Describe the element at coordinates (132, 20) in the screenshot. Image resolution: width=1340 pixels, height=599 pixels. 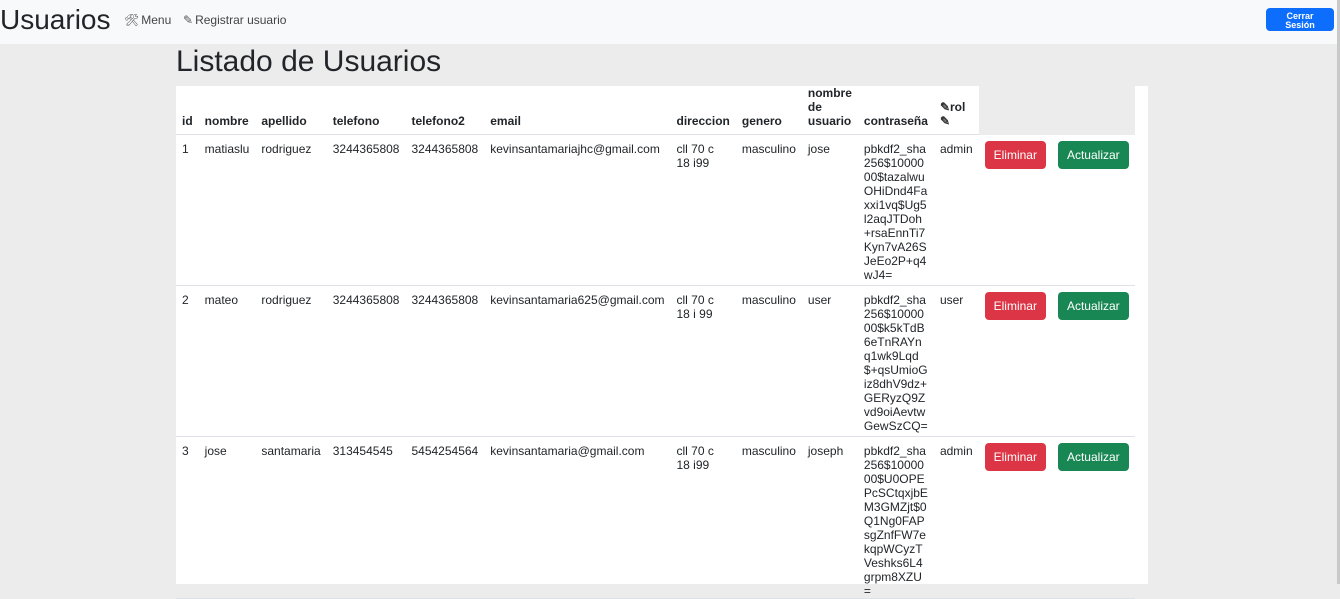
I see `tools-icon: 🛠` at that location.